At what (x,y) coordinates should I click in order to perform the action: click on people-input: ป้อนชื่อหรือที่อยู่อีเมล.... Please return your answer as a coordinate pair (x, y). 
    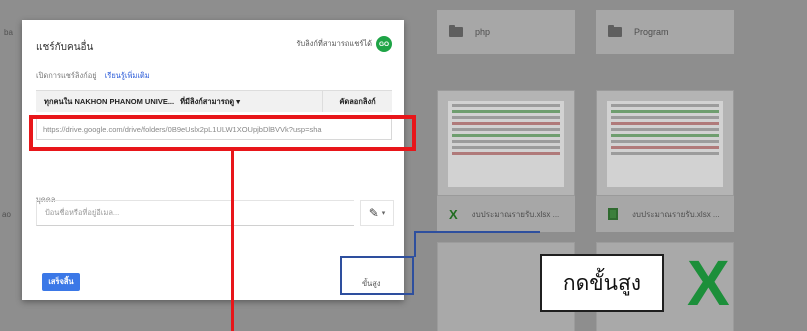
    Looking at the image, I should click on (195, 213).